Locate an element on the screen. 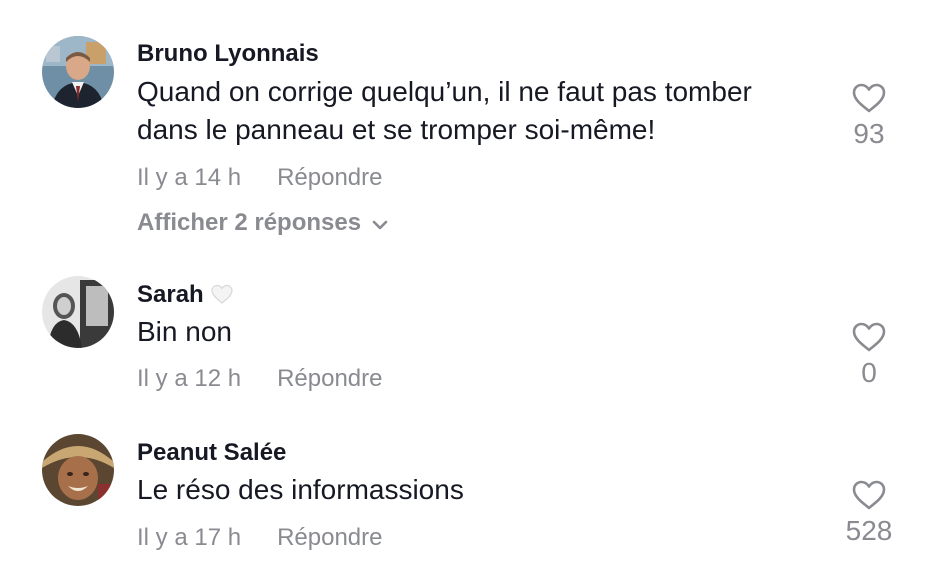  comment-text: Bin non is located at coordinates (184, 331).